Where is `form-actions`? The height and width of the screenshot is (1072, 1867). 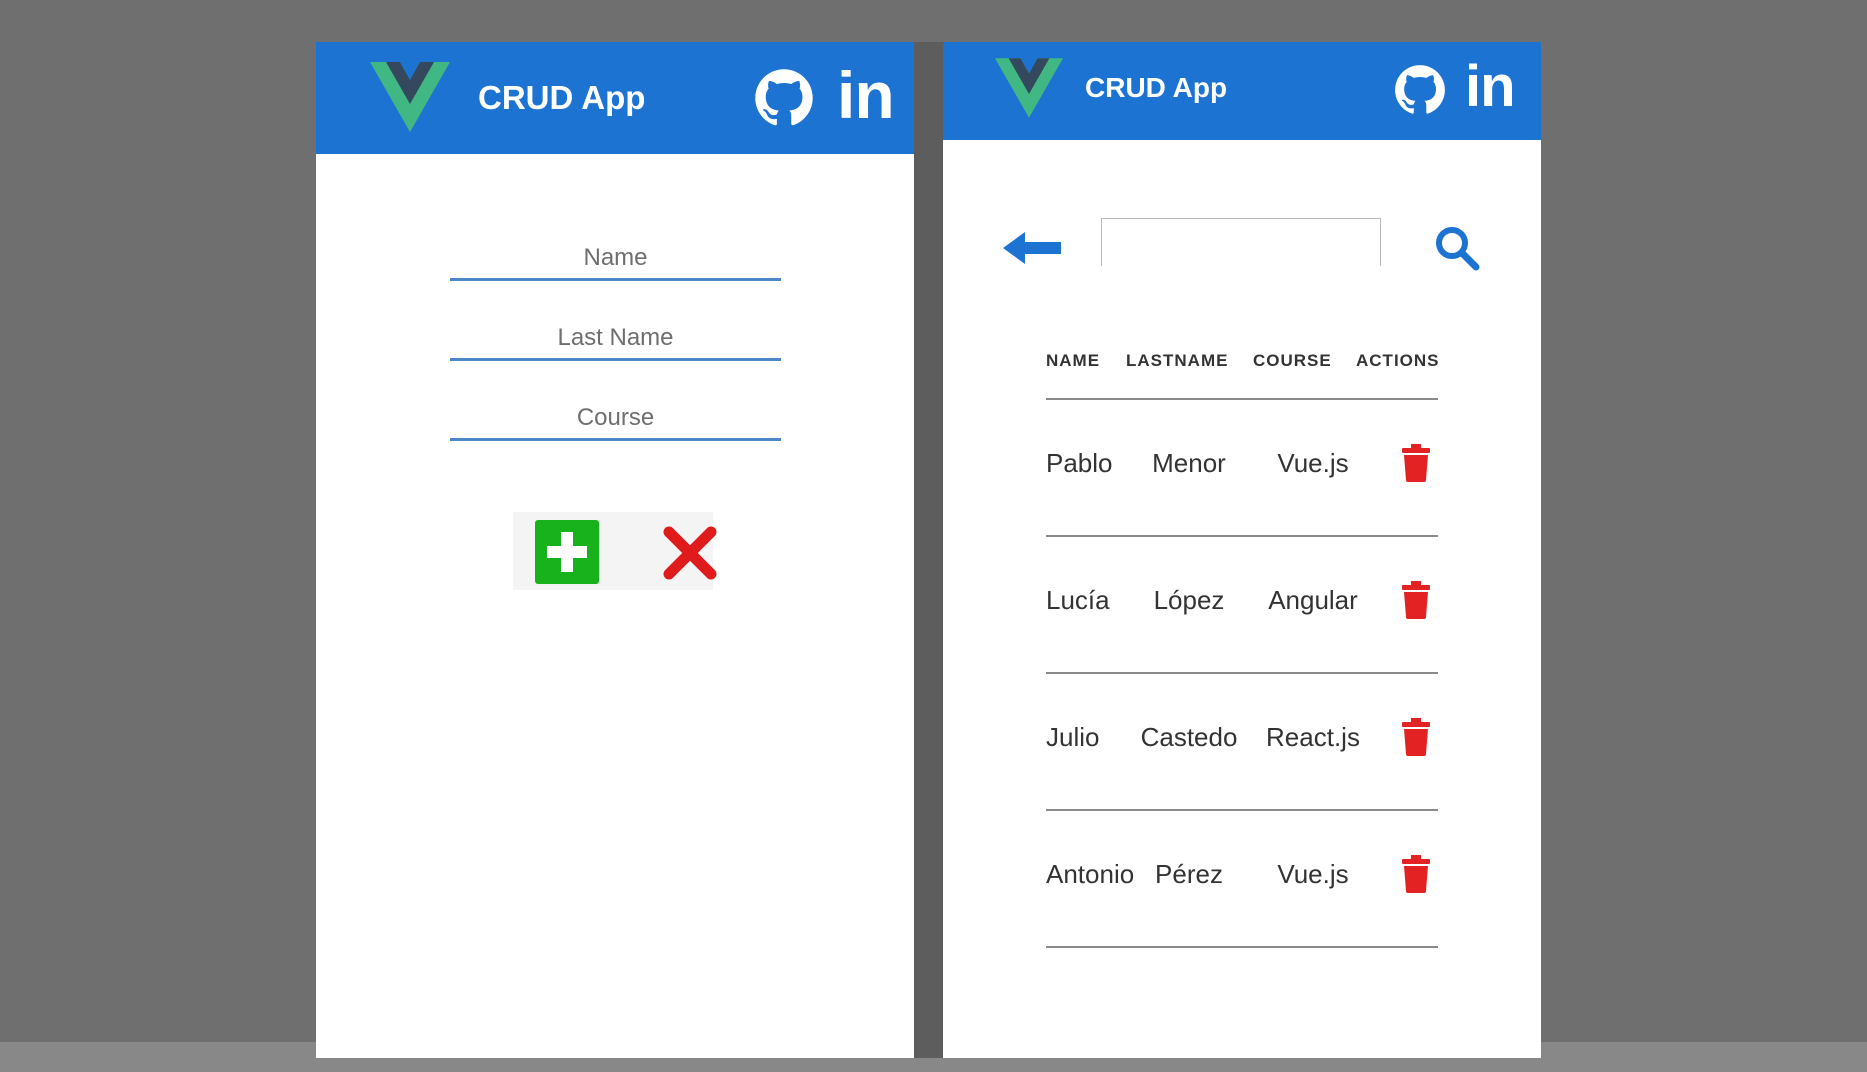
form-actions is located at coordinates (615, 551).